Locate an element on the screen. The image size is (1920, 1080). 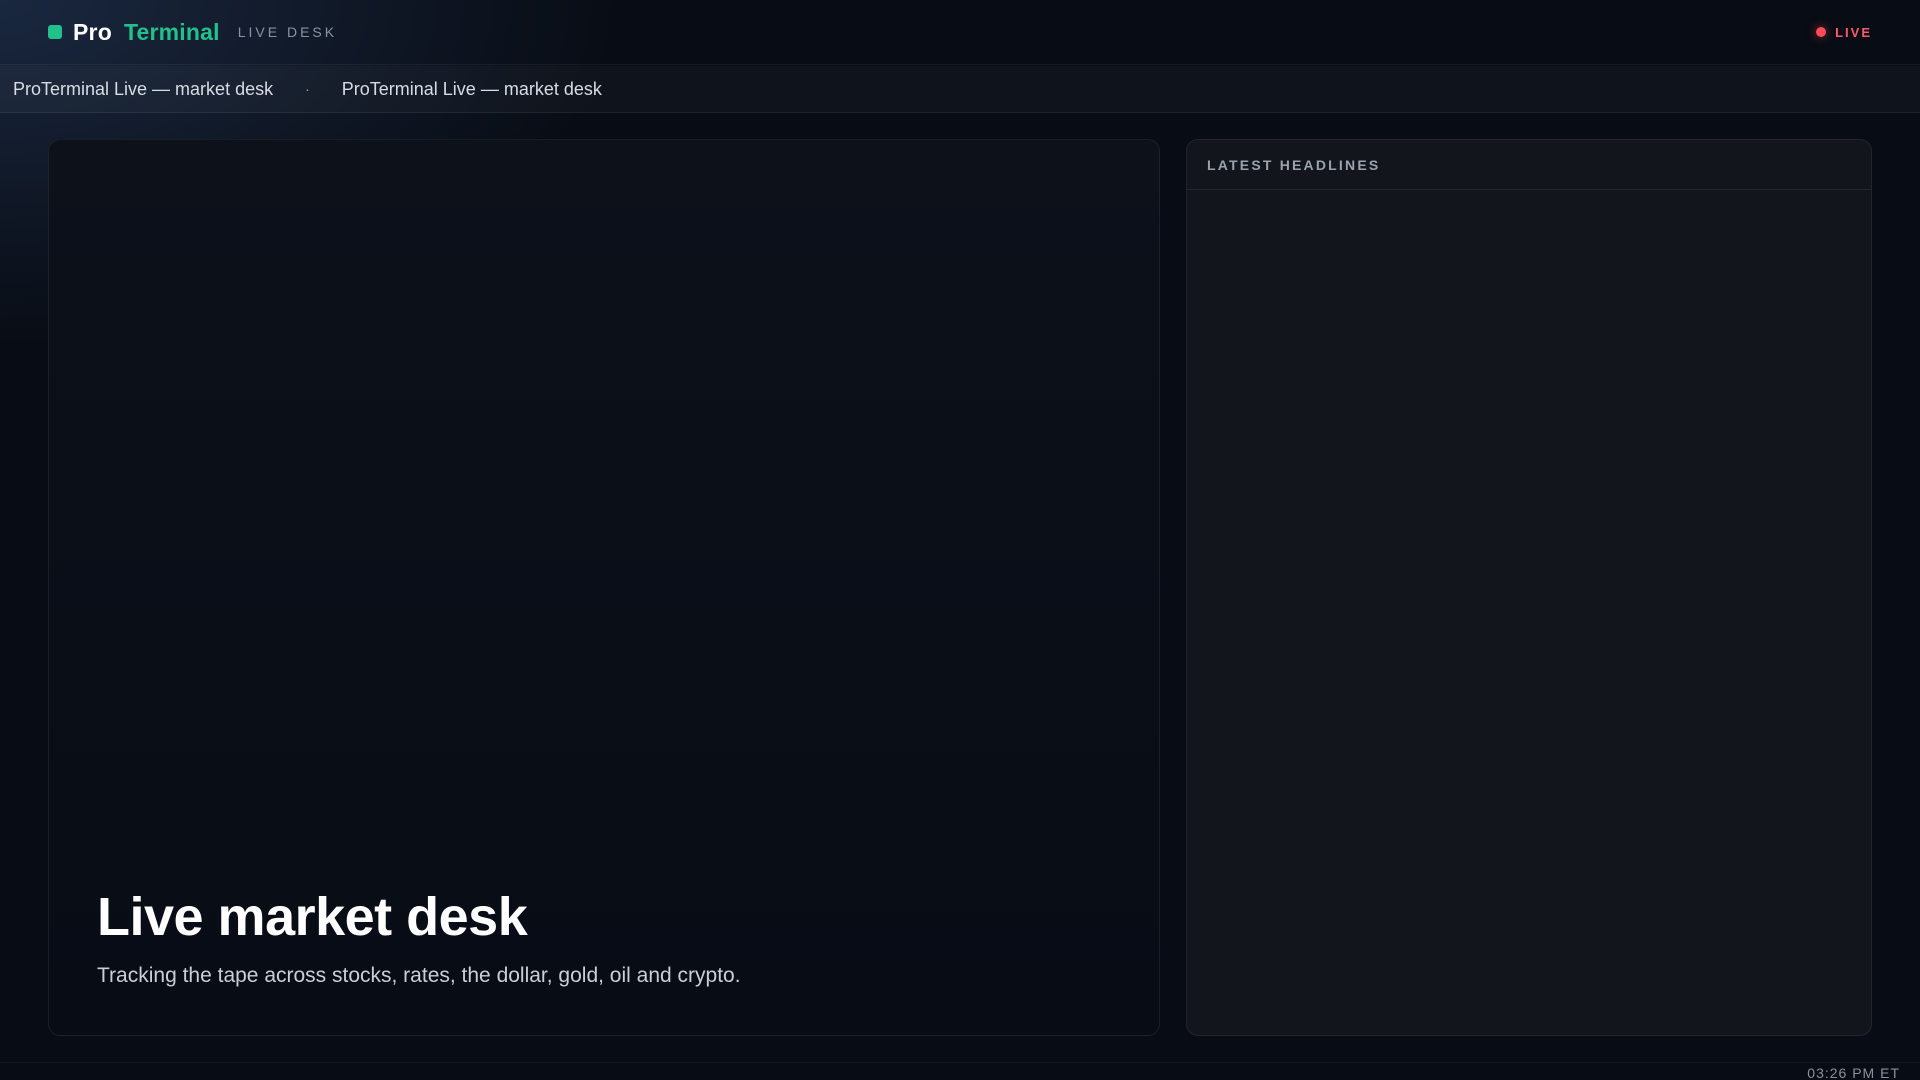
logo-mark-icon is located at coordinates (55, 32).